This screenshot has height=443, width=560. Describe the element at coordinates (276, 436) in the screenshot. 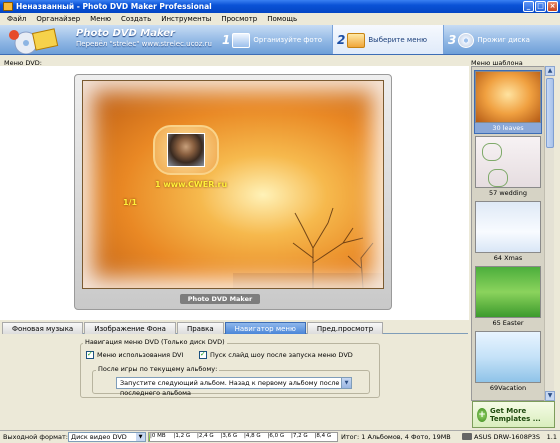

I see `capacity-tick-label: |6,0 G` at that location.